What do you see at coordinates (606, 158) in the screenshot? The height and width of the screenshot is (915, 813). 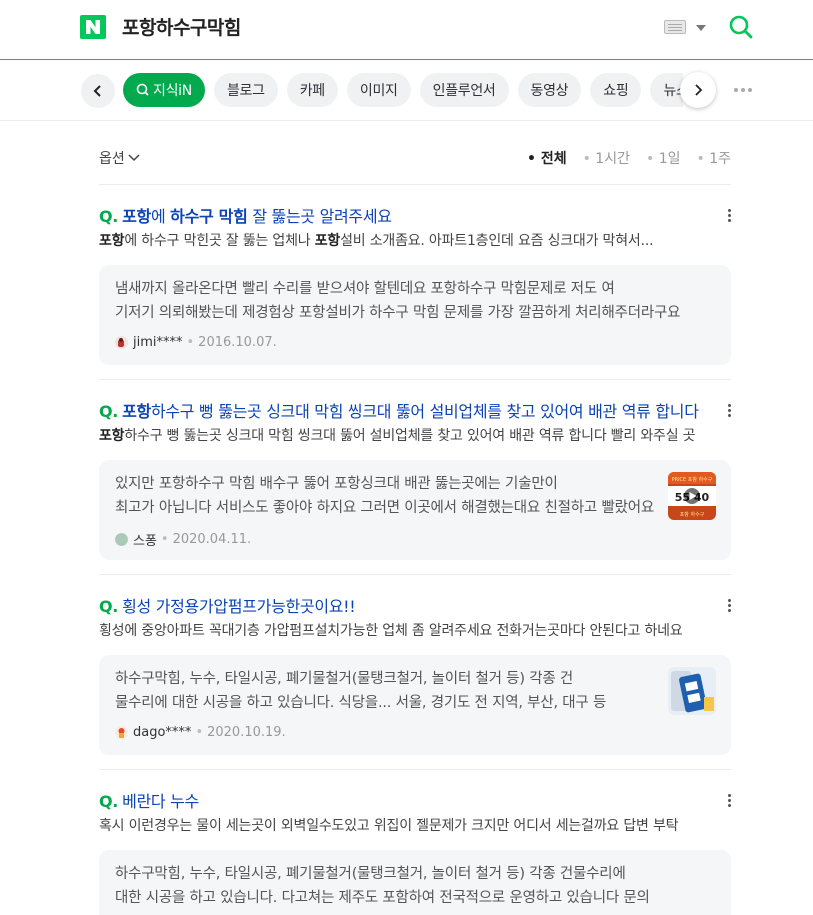 I see `period-1h: 1시간` at bounding box center [606, 158].